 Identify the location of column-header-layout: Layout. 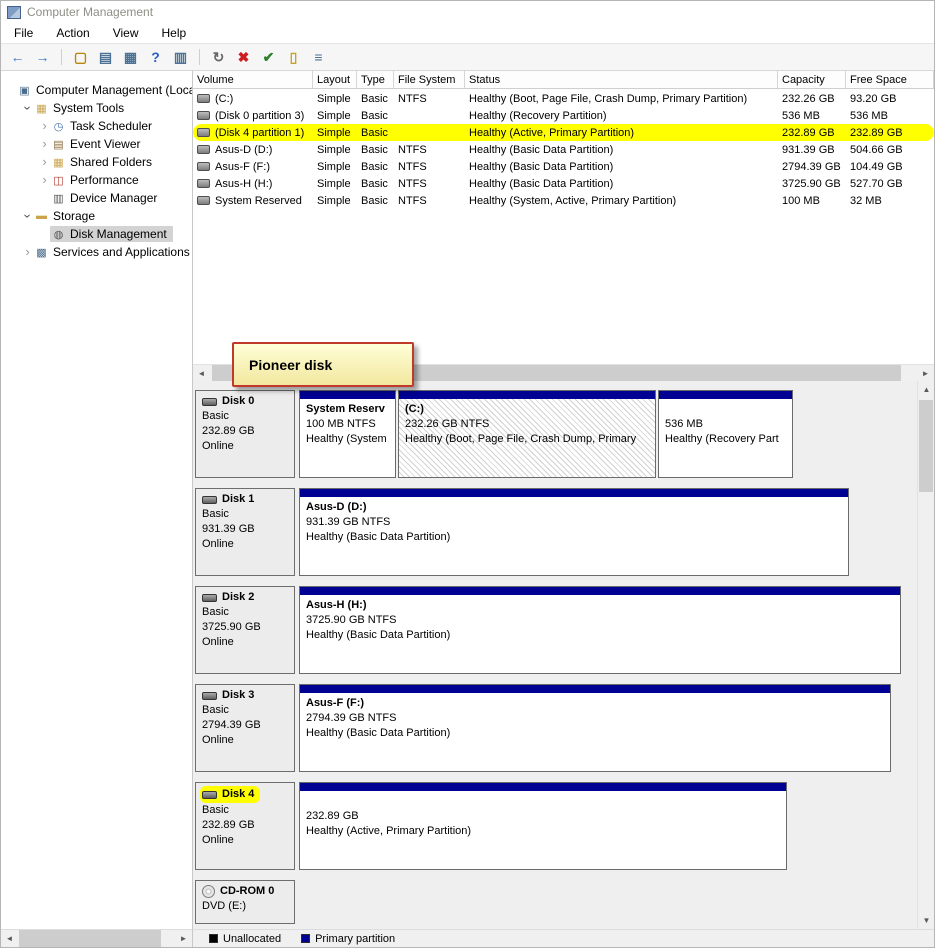
(335, 79).